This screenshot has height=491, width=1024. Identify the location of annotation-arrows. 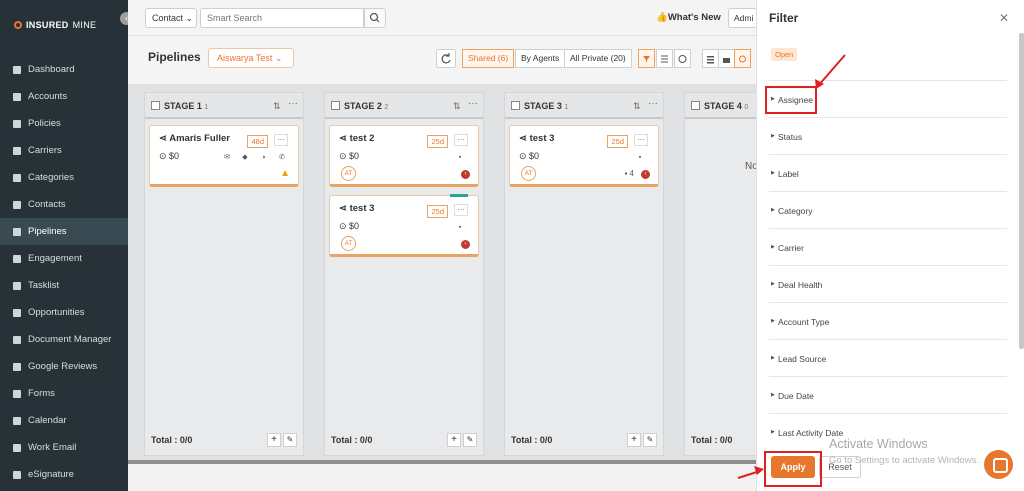
(791, 266).